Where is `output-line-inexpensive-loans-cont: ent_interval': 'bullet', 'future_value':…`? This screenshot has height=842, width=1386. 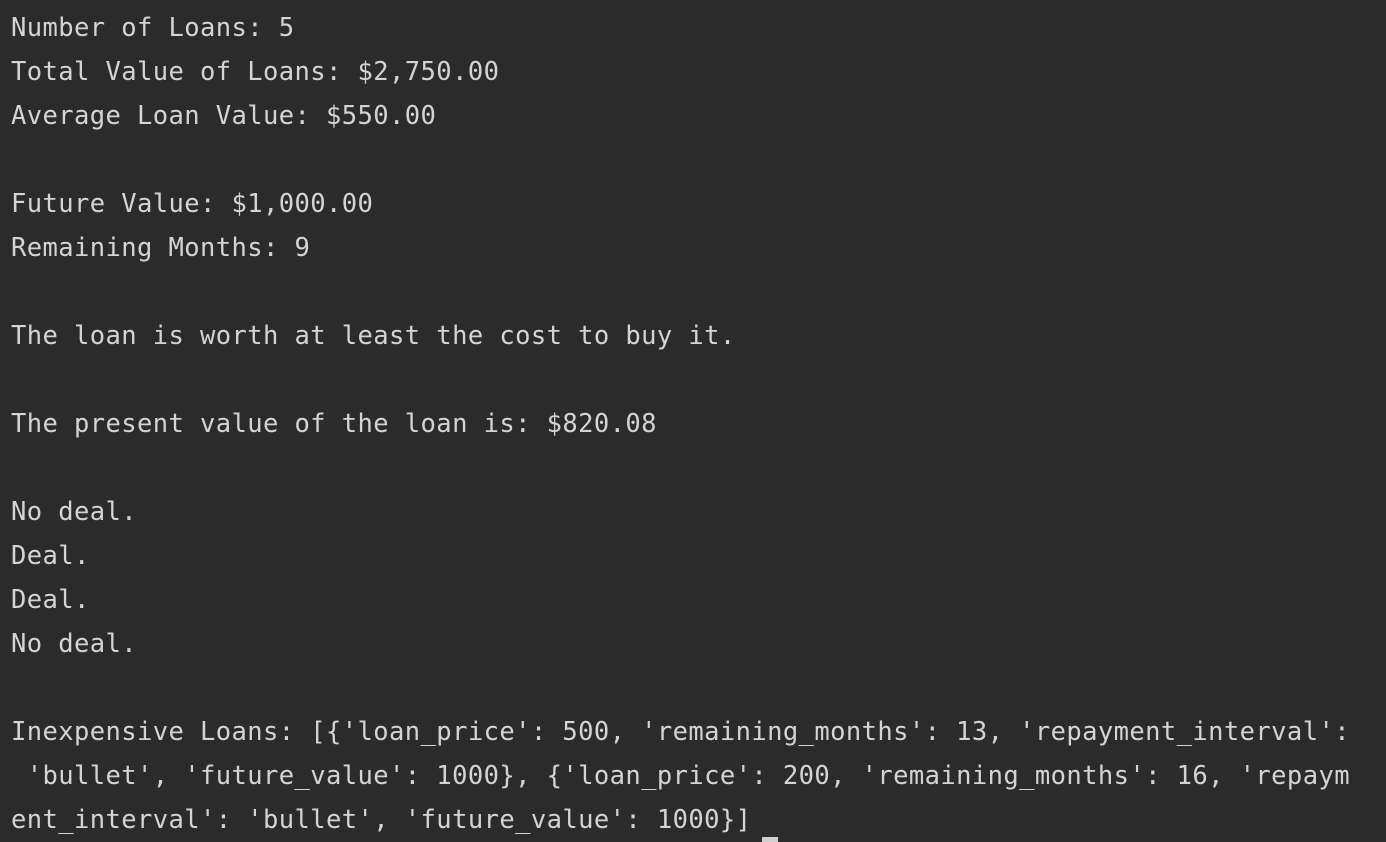 output-line-inexpensive-loans-cont: ent_interval': 'bullet', 'future_value':… is located at coordinates (381, 820).